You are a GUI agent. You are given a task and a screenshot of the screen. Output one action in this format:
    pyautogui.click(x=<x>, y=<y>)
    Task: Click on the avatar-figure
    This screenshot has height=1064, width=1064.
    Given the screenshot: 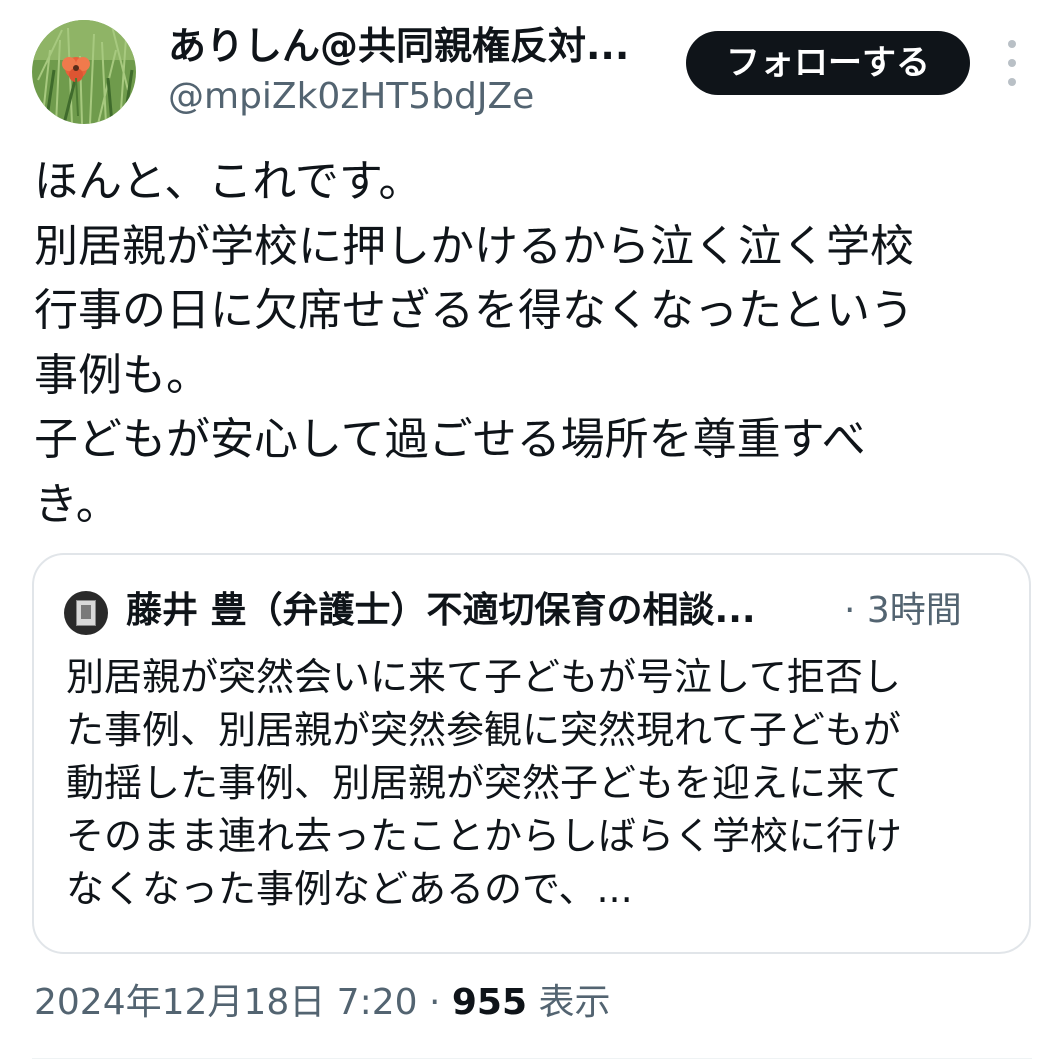 What is the action you would take?
    pyautogui.click(x=86, y=612)
    